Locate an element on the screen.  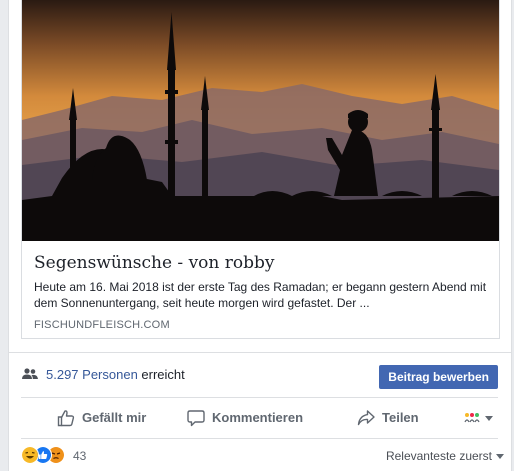
share-label: Teilen is located at coordinates (400, 417).